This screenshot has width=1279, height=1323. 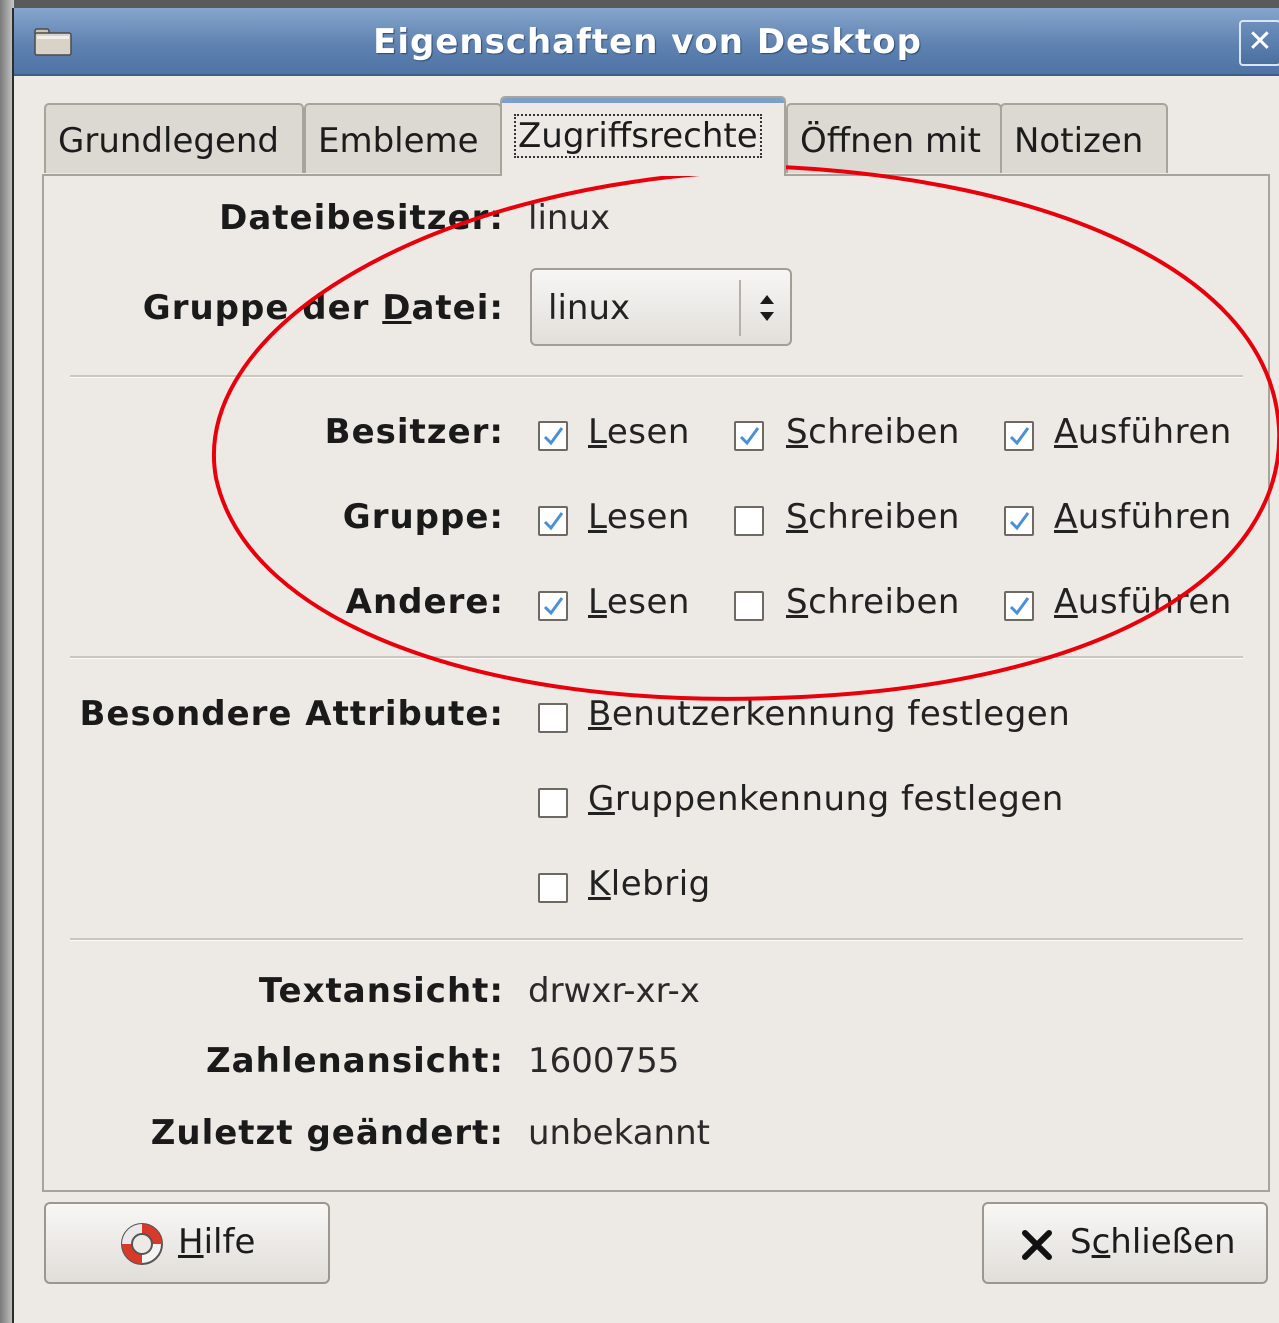 I want to click on group-label-text-end: atei:, so click(x=457, y=308).